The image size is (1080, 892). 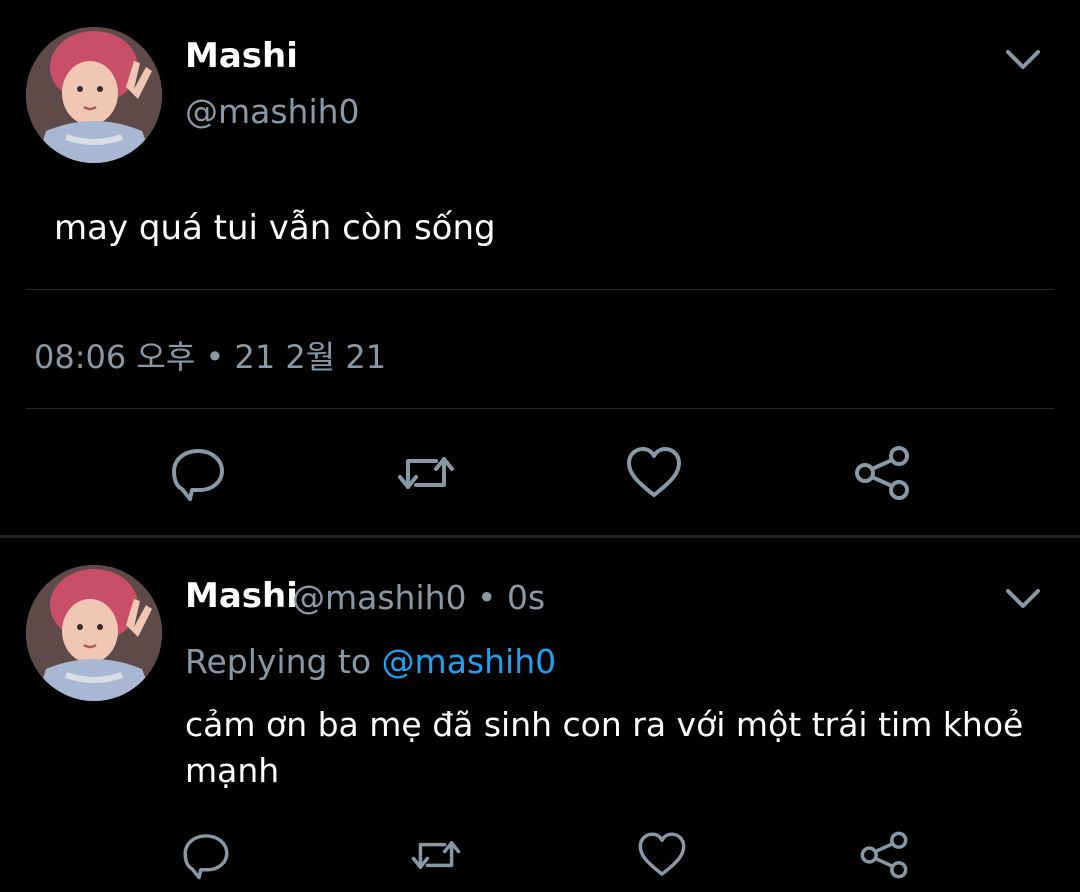 I want to click on main-tweet-display-name: Mashi, so click(x=241, y=56).